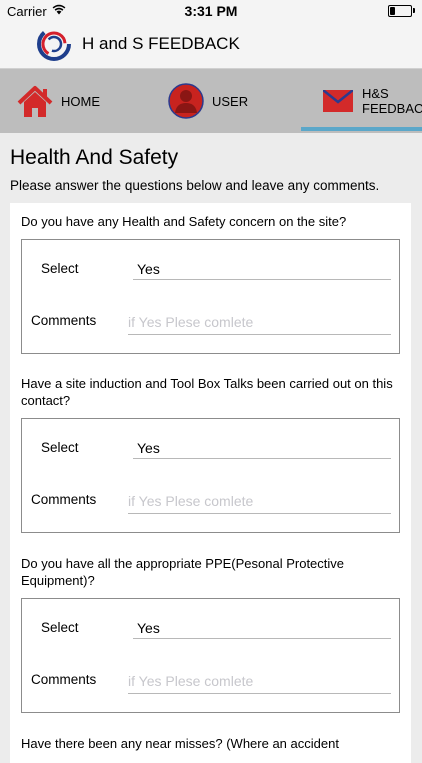 The width and height of the screenshot is (422, 763). What do you see at coordinates (94, 157) in the screenshot?
I see `page-title: Health And Safety` at bounding box center [94, 157].